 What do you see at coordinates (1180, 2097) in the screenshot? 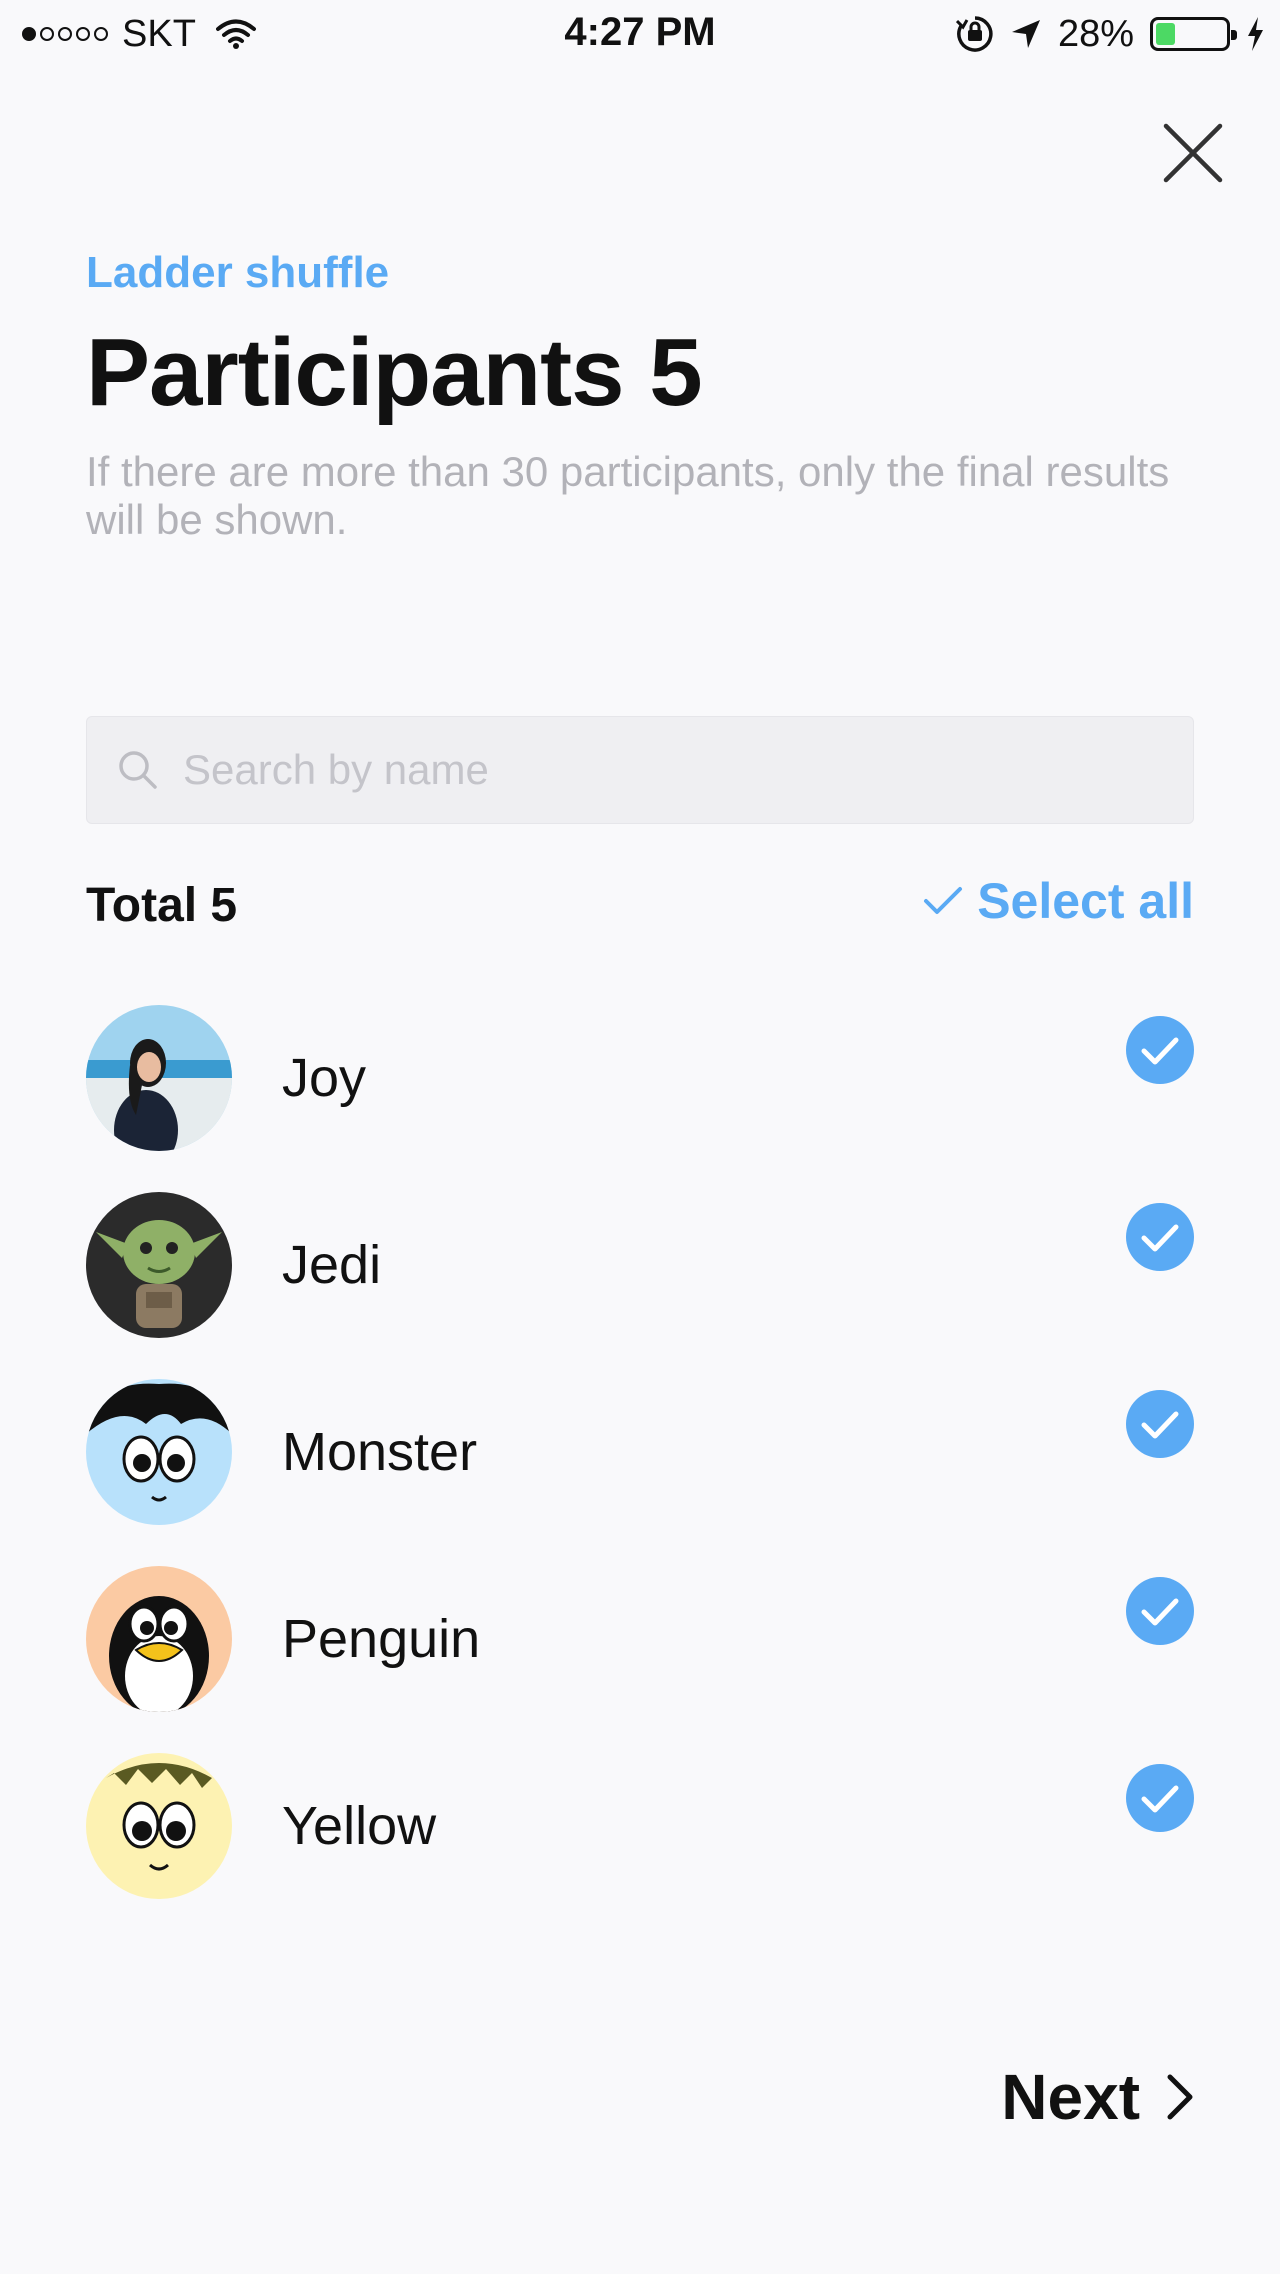
I see `chevron-right-icon` at bounding box center [1180, 2097].